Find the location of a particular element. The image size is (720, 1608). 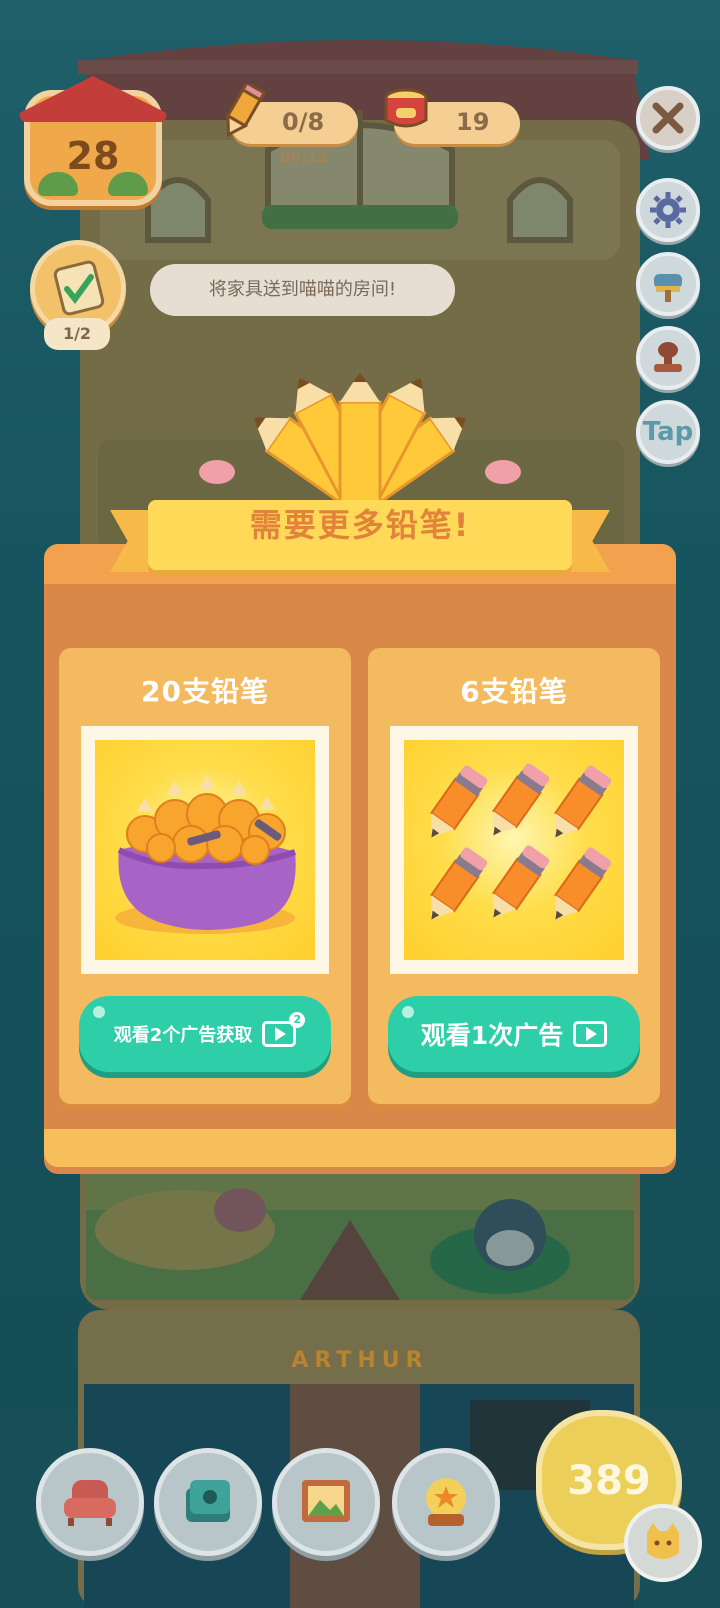

video-ad-icon: 2 is located at coordinates (284, 1029).